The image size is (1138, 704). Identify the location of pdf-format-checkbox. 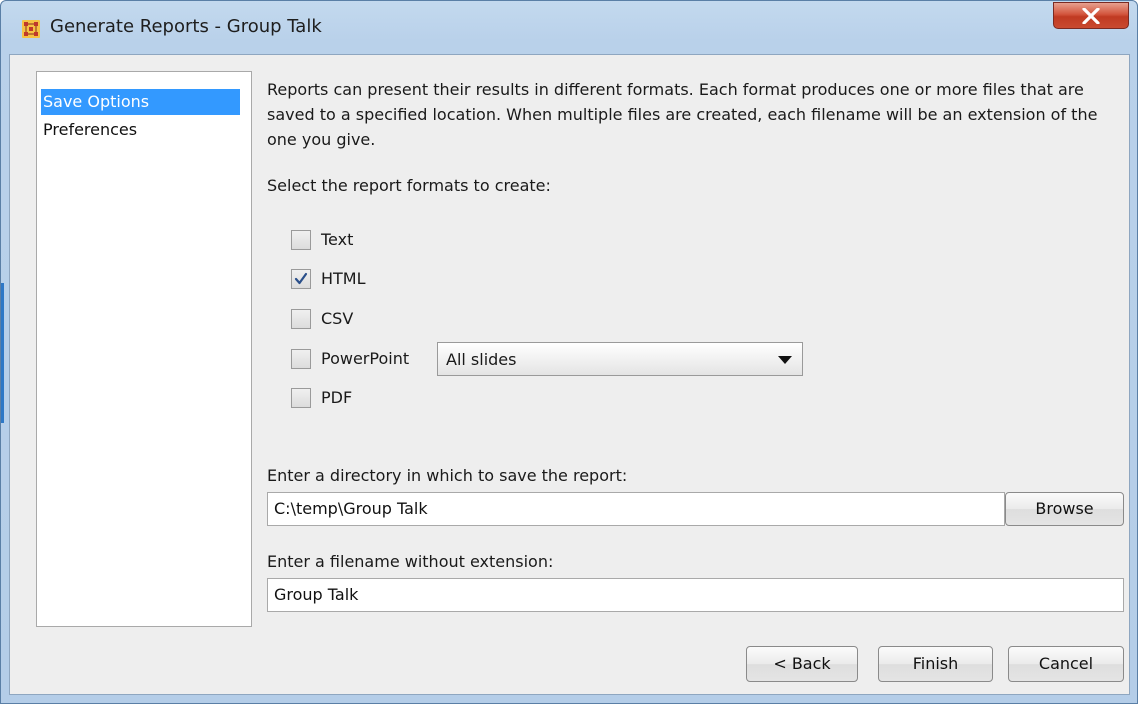
(301, 398).